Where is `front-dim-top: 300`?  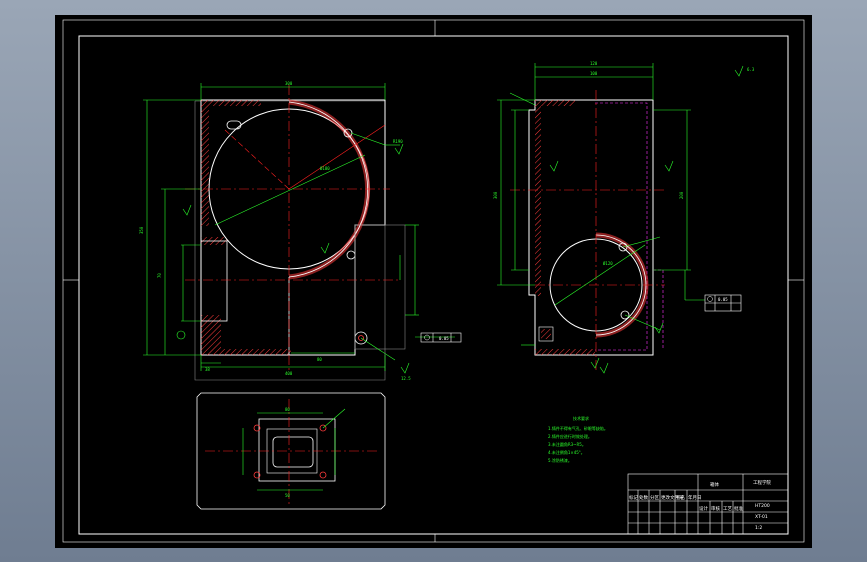 front-dim-top: 300 is located at coordinates (289, 83).